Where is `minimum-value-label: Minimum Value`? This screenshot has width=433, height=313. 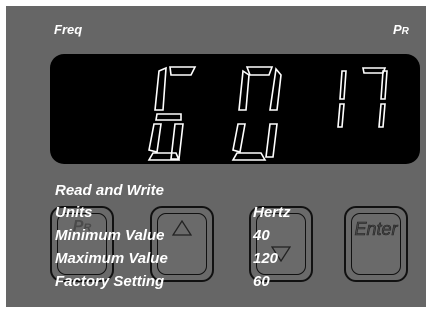
minimum-value-label: Minimum Value is located at coordinates (110, 235).